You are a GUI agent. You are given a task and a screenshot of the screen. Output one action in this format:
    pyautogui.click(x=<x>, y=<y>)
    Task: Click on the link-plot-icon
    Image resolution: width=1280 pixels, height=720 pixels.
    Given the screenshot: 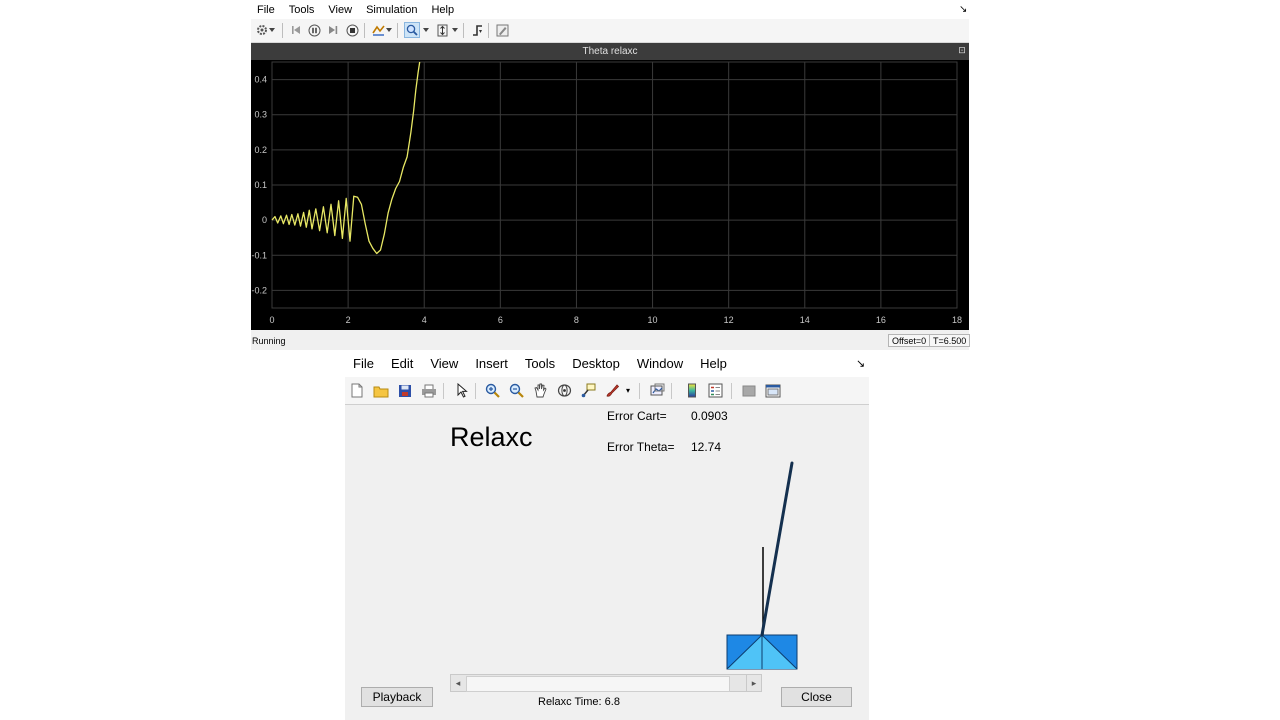 What is the action you would take?
    pyautogui.click(x=657, y=390)
    